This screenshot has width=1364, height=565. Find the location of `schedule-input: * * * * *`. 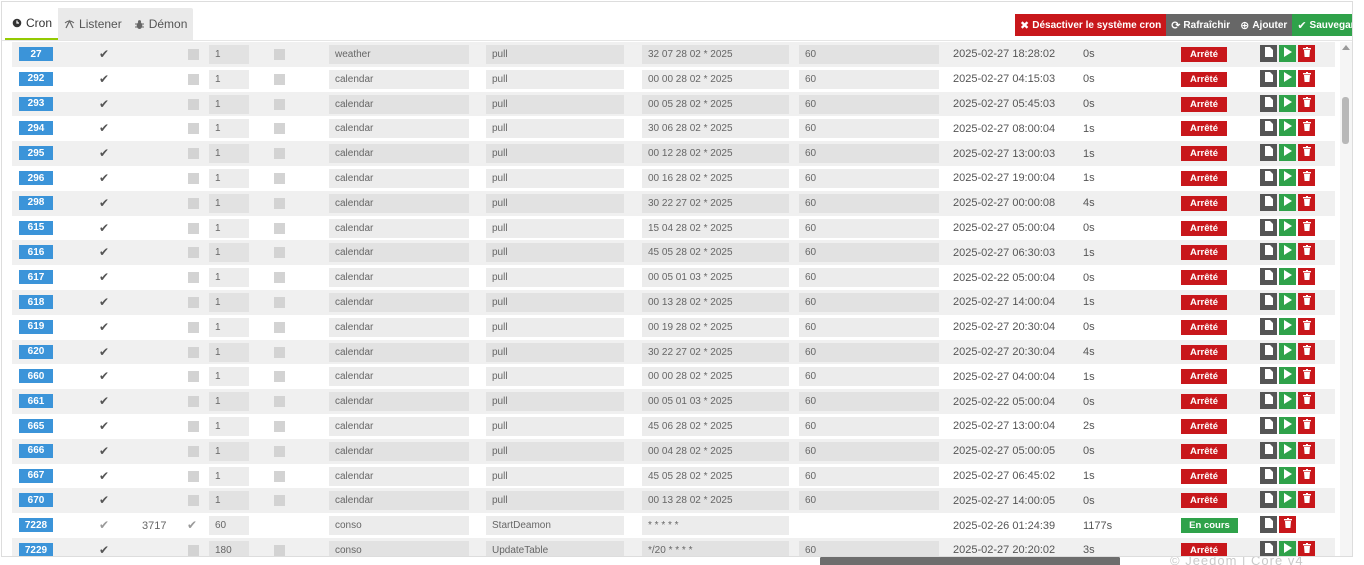

schedule-input: * * * * * is located at coordinates (715, 526).